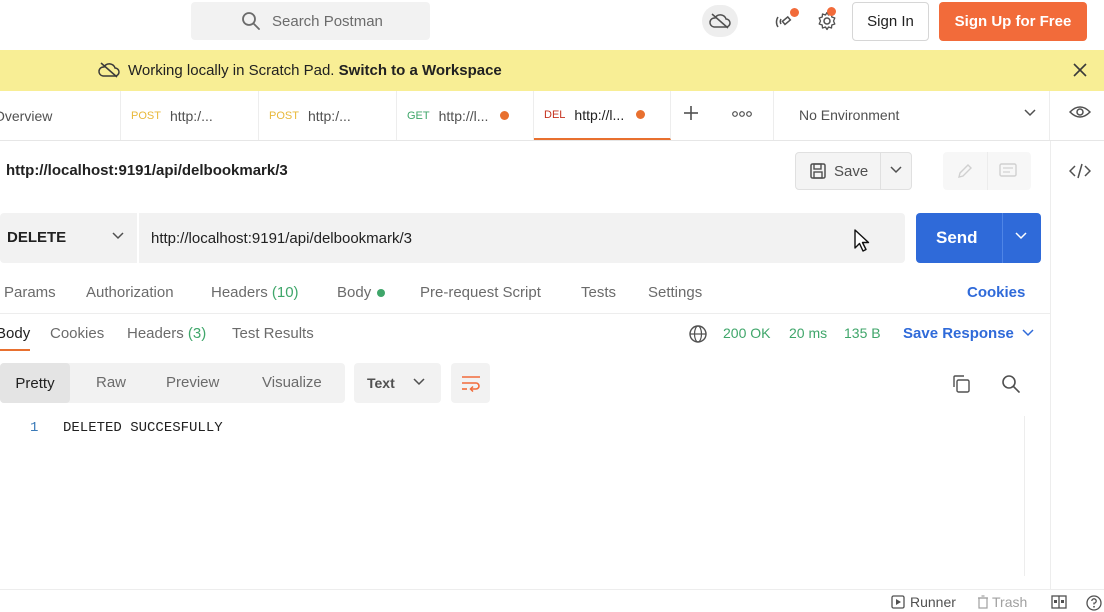 This screenshot has width=1104, height=612. What do you see at coordinates (849, 115) in the screenshot?
I see `environment-label: No Environment` at bounding box center [849, 115].